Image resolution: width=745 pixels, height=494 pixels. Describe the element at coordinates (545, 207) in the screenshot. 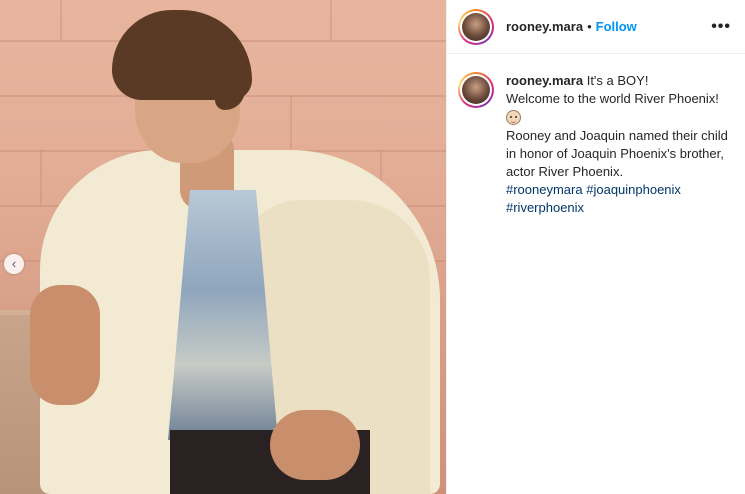

I see `hashtag-link: #riverphoenix` at that location.